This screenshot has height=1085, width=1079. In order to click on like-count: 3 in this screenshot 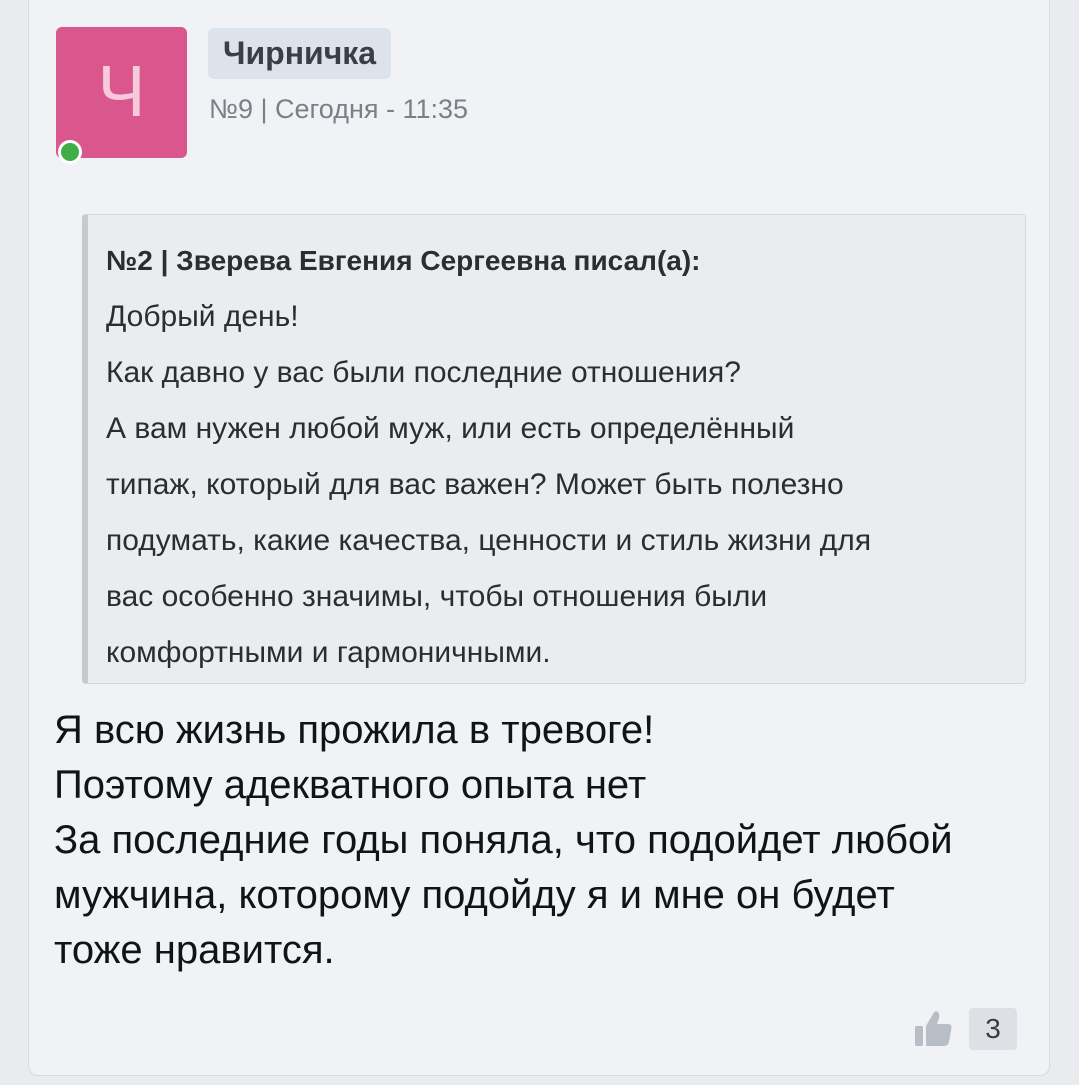, I will do `click(993, 1029)`.